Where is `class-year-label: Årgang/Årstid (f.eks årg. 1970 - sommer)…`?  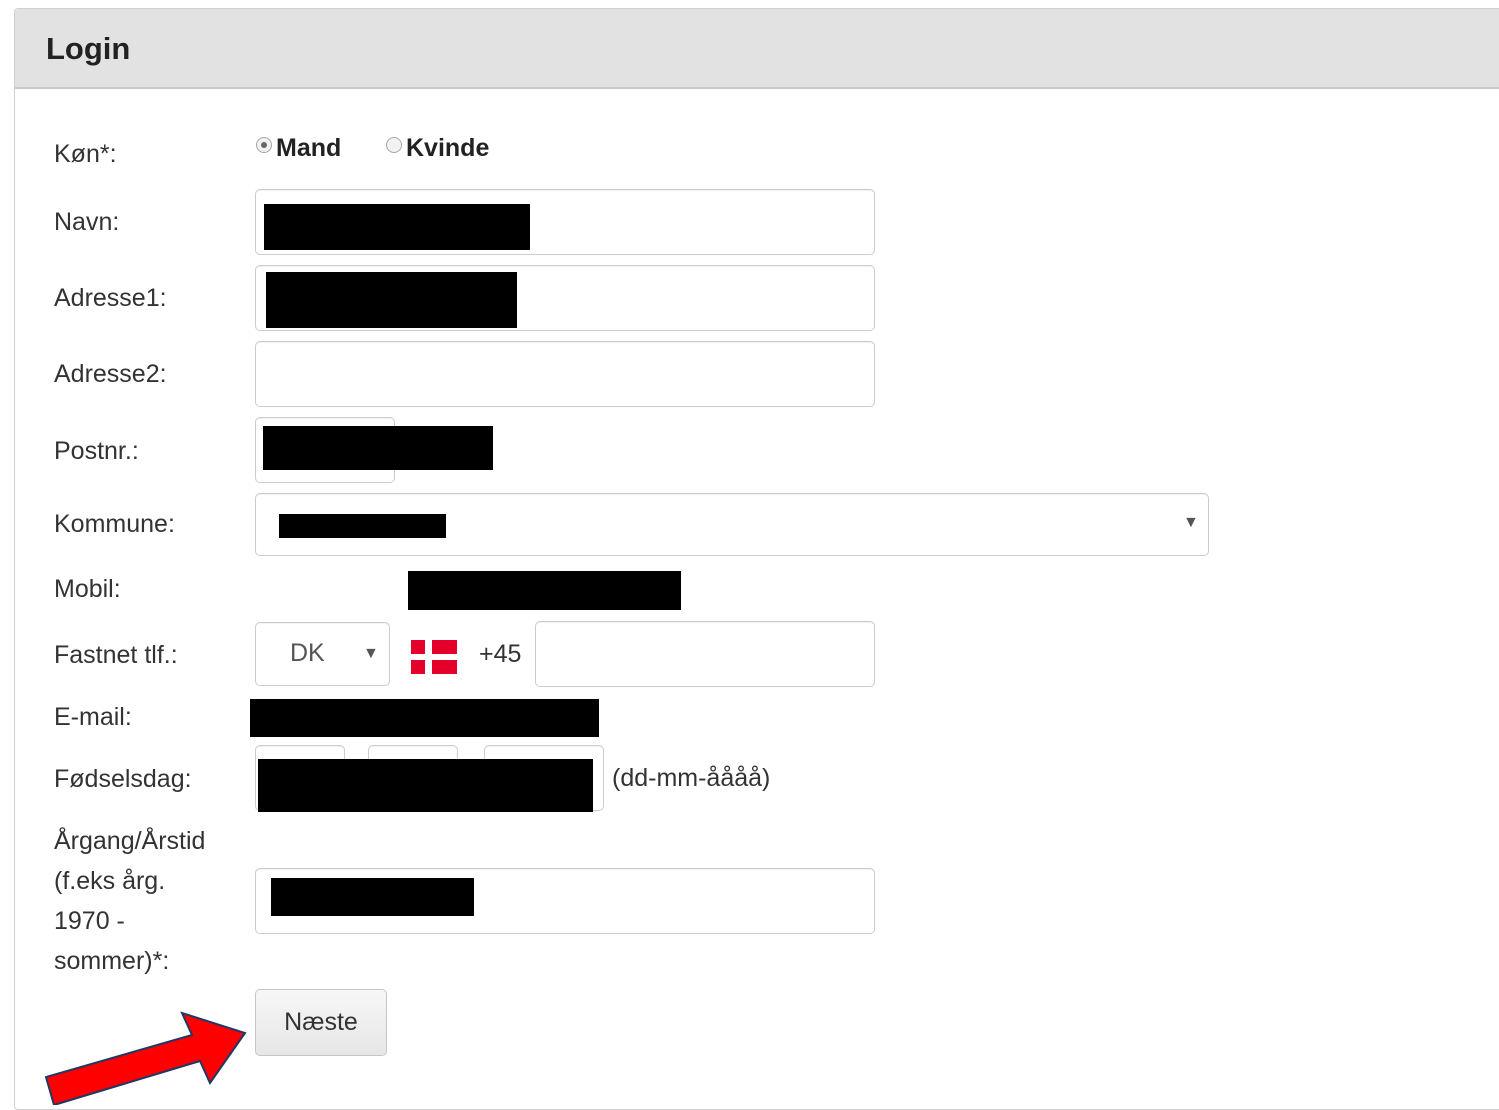 class-year-label: Årgang/Årstid (f.eks årg. 1970 - sommer)… is located at coordinates (129, 901).